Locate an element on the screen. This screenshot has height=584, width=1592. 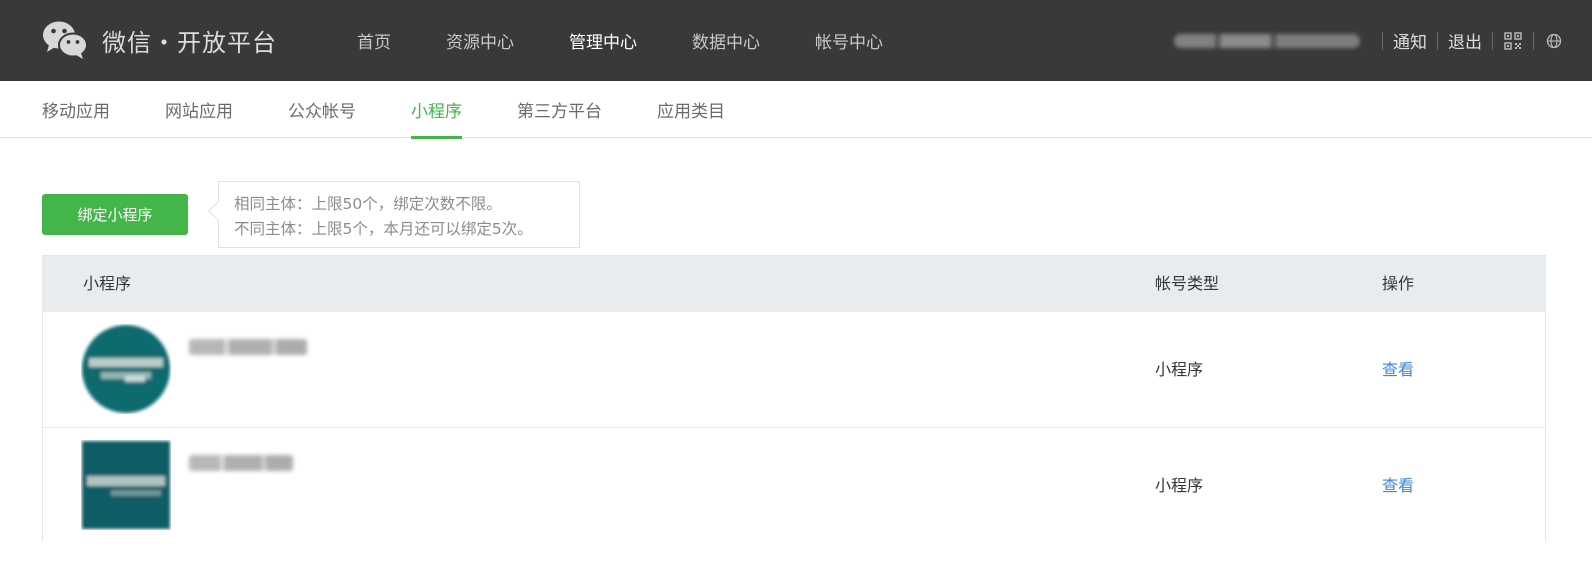
tip-different-entity: 不同主体：上限5个，本月还可以绑定5次。 is located at coordinates (383, 229).